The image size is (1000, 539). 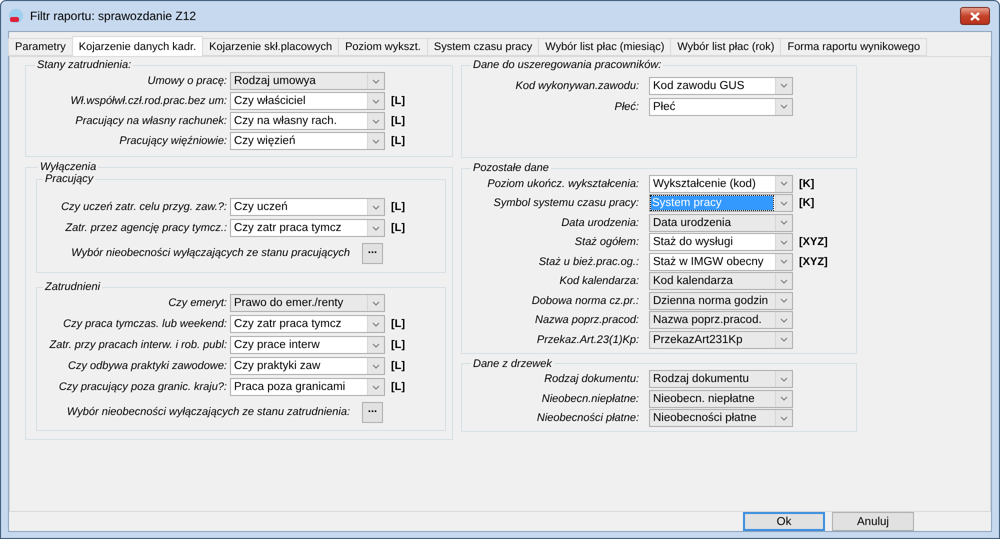 I want to click on group-title: Pracujący, so click(x=69, y=179).